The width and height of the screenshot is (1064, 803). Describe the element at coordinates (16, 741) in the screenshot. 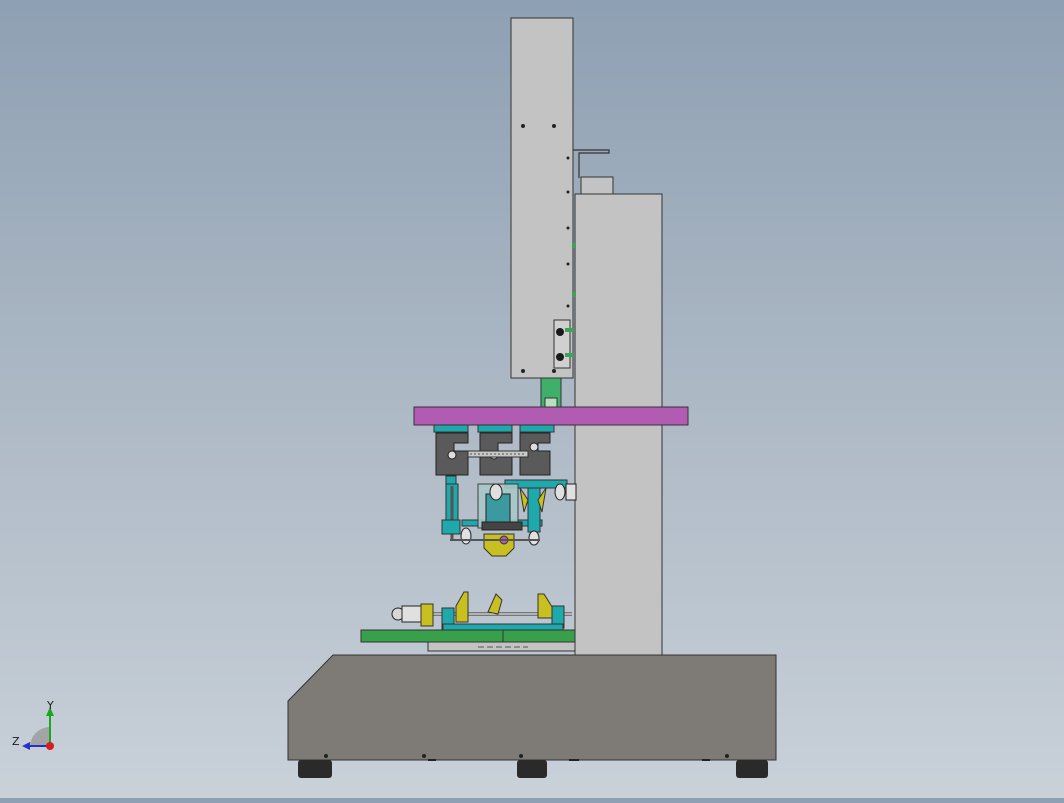

I see `triad-z-label: Z` at that location.